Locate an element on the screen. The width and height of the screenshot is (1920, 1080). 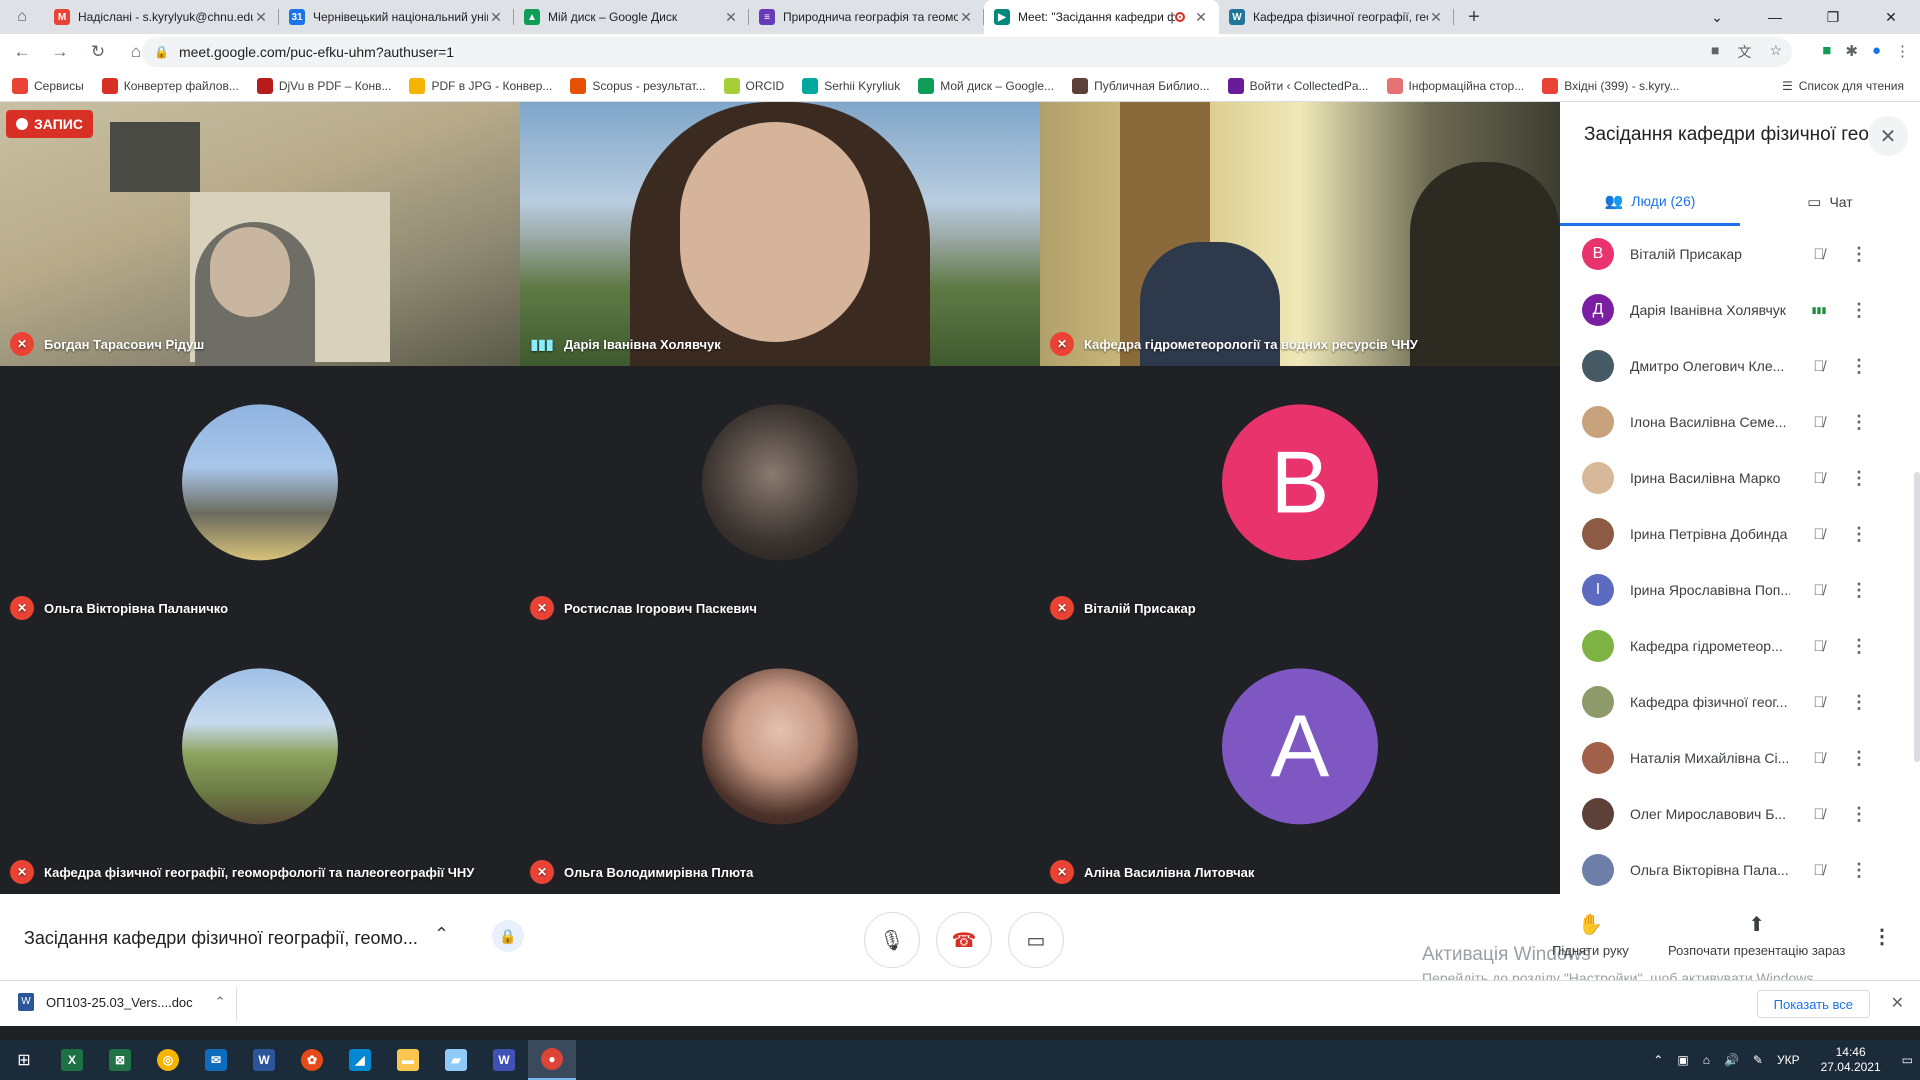
participant-row: Наталія Михайлівна Сі... 🎙̸ ⋮ is located at coordinates (1736, 758).